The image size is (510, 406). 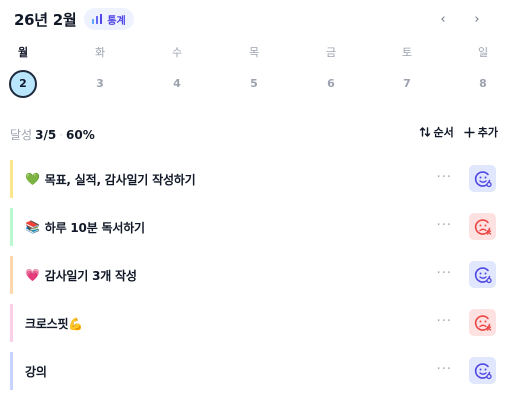 I want to click on summary-count: 3/5, so click(x=46, y=134).